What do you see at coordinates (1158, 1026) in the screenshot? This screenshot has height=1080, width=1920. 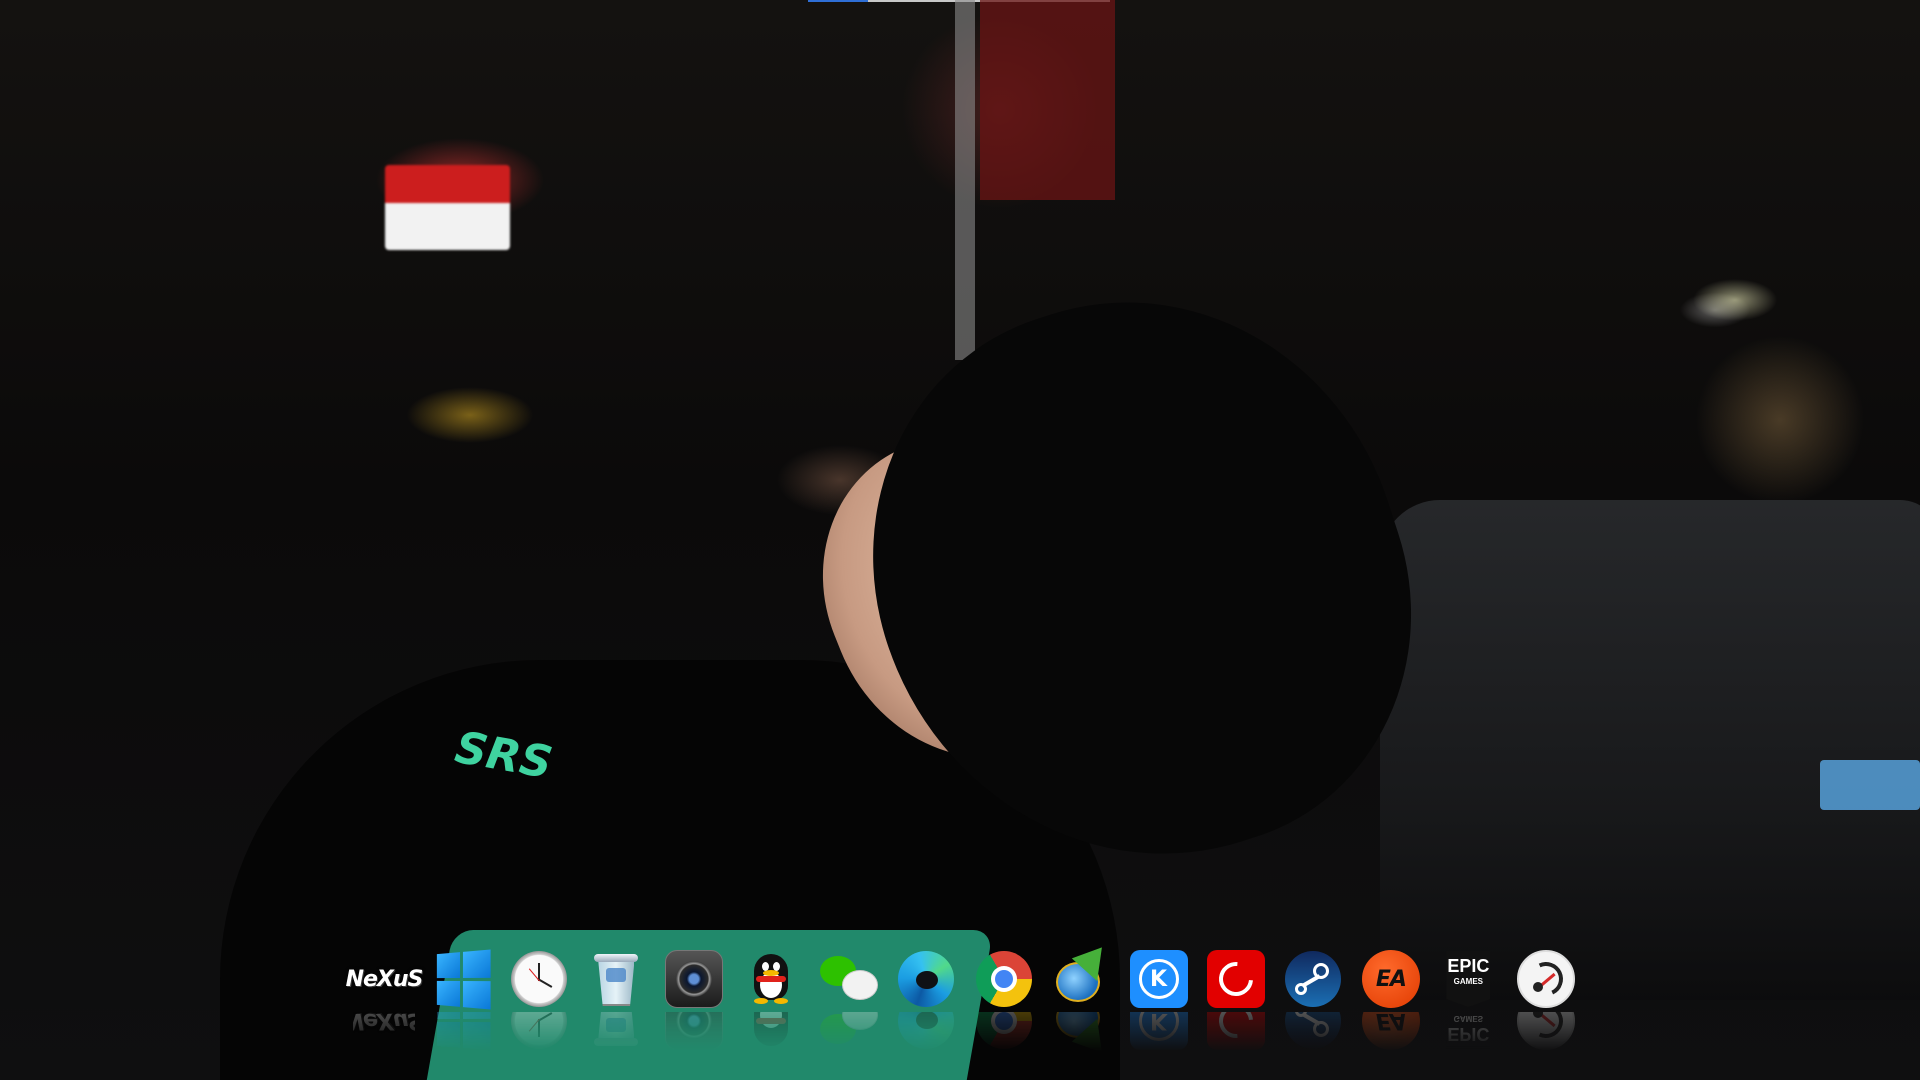 I see `kugou-reflection-letter: K` at bounding box center [1158, 1026].